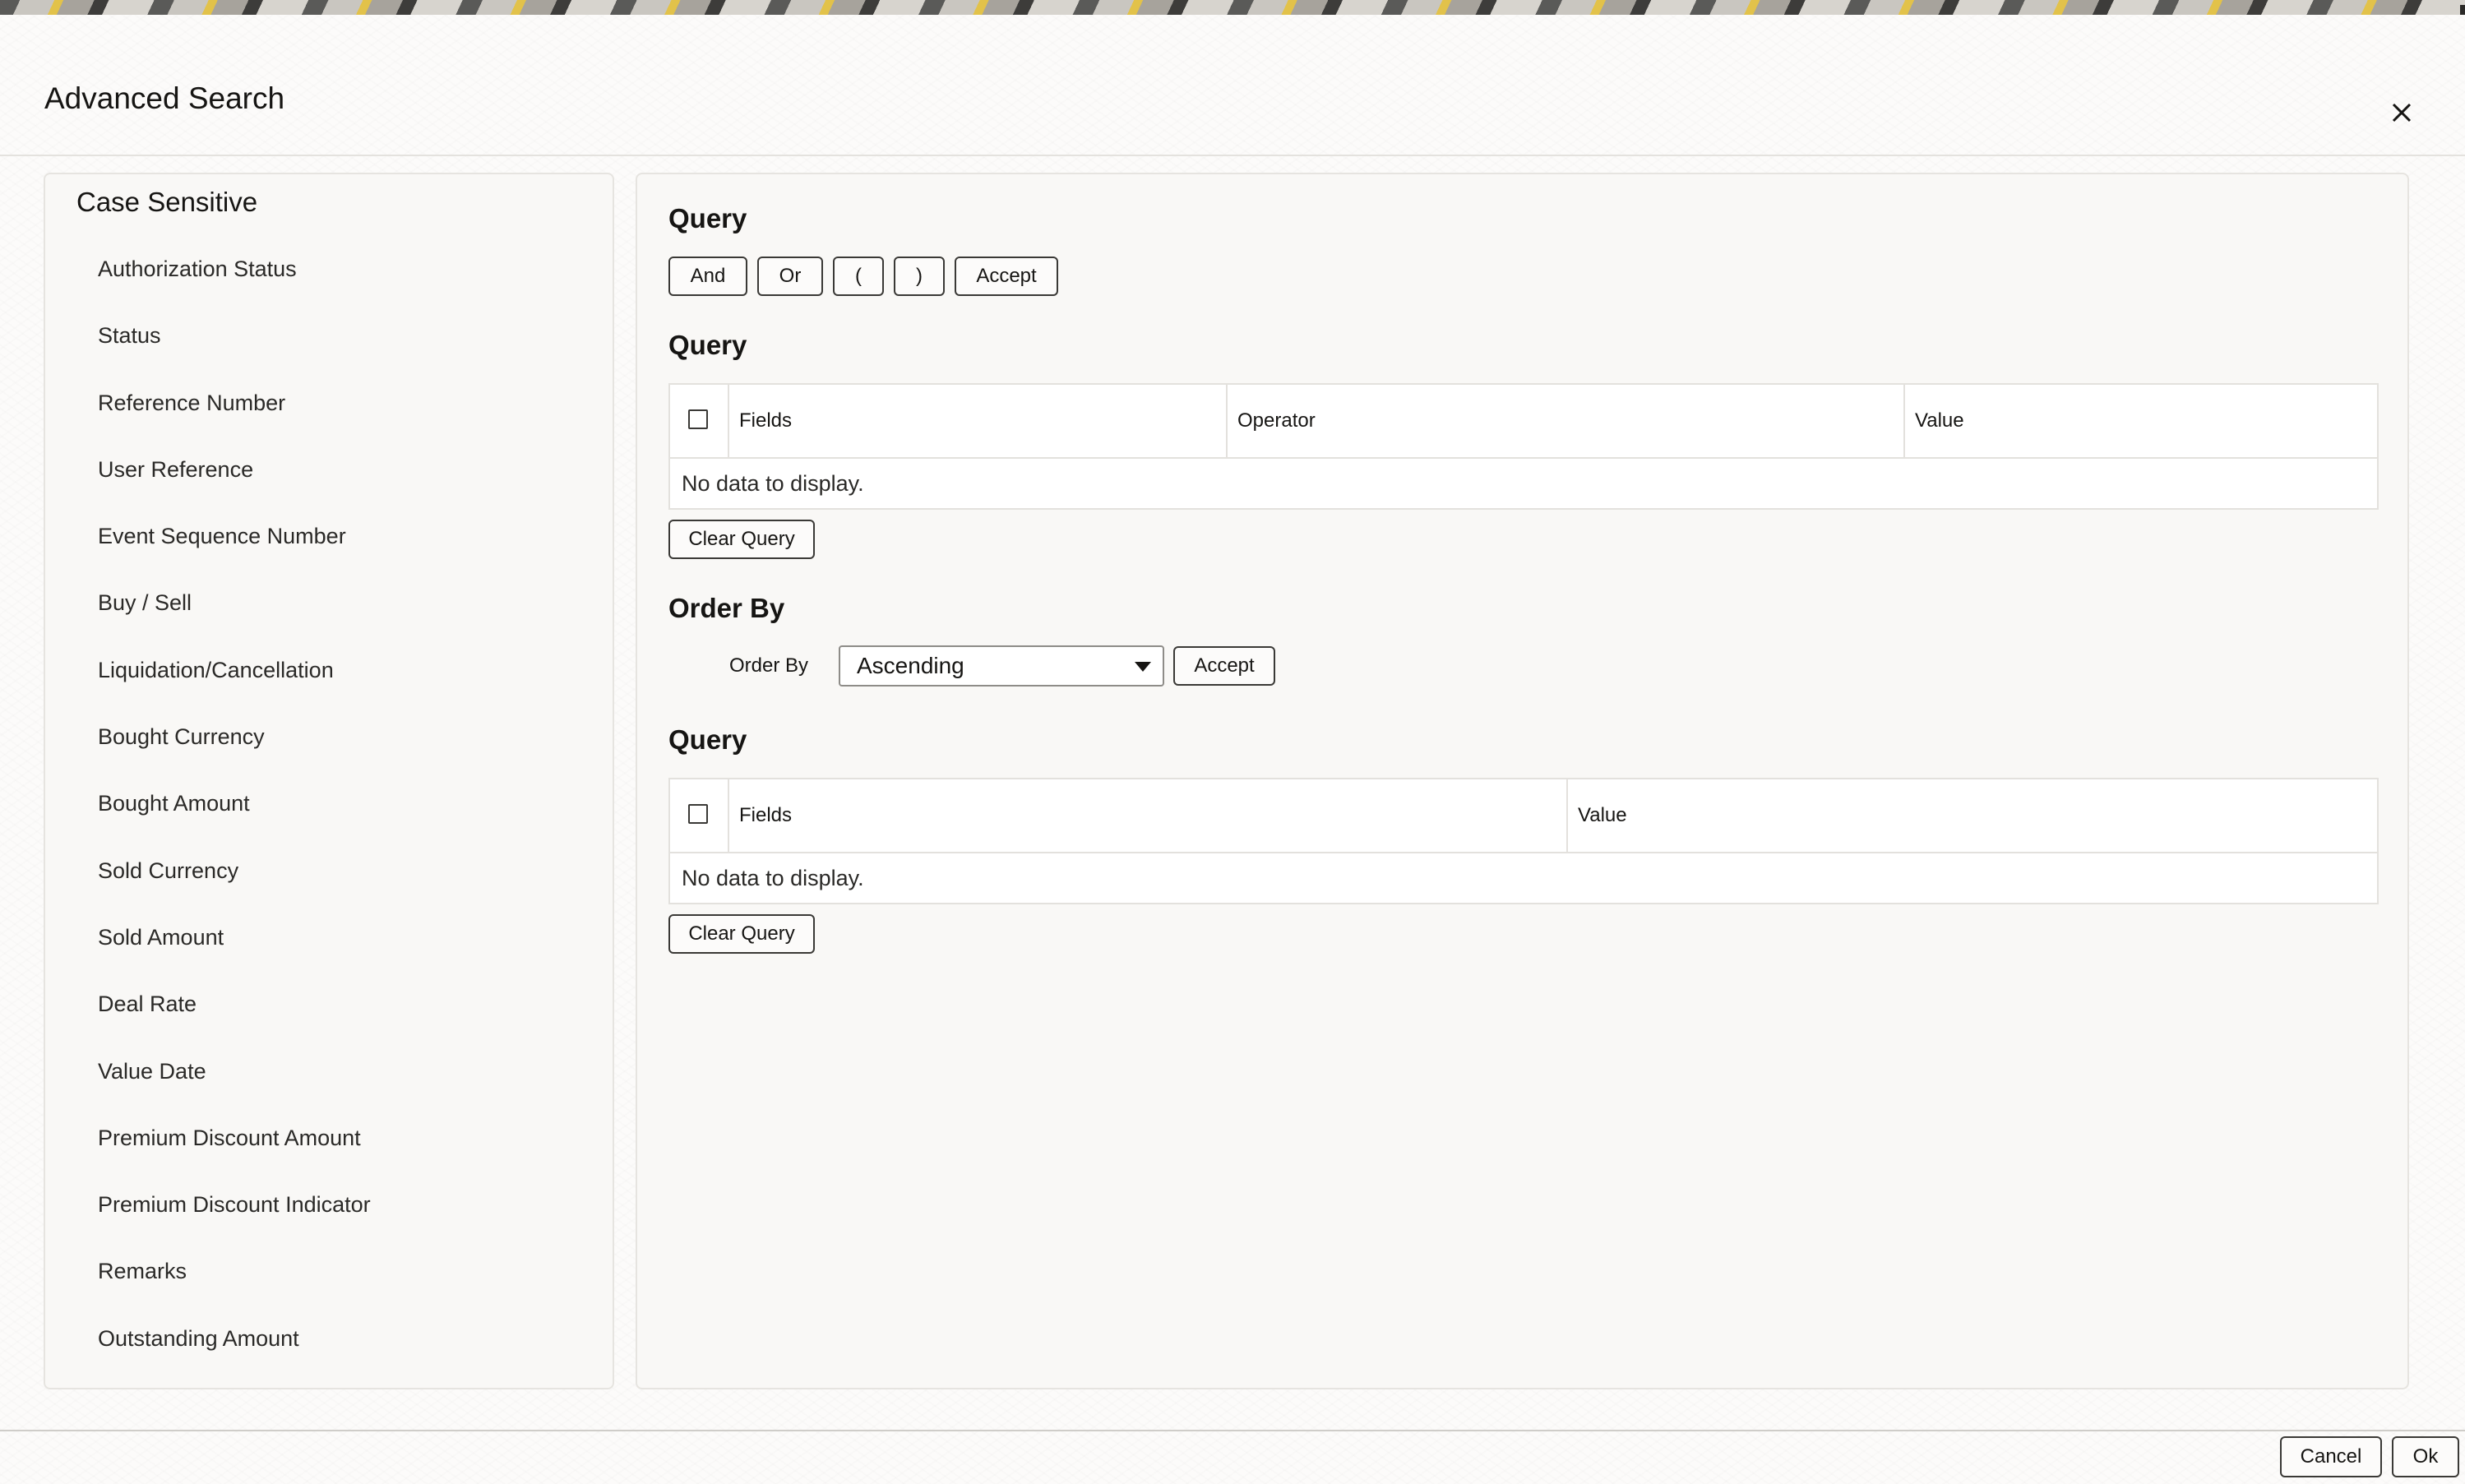  I want to click on close-icon, so click(2402, 113).